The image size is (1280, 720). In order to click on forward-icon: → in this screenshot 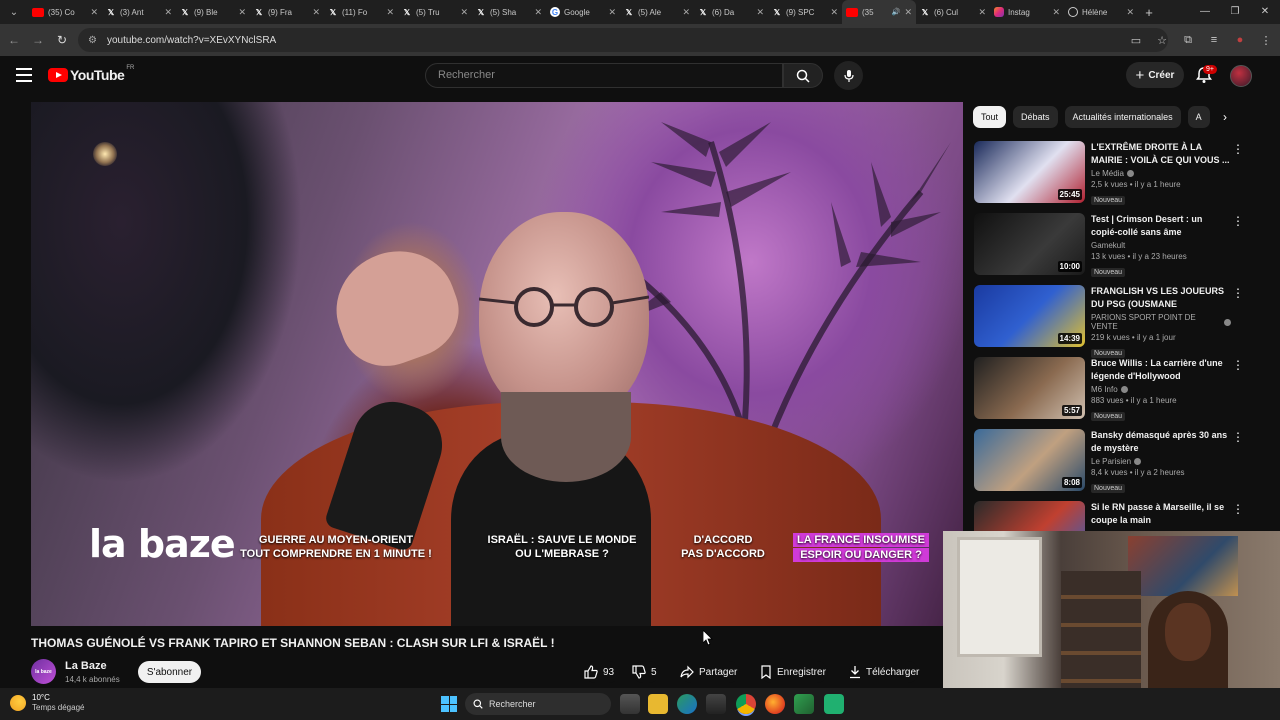, I will do `click(38, 40)`.